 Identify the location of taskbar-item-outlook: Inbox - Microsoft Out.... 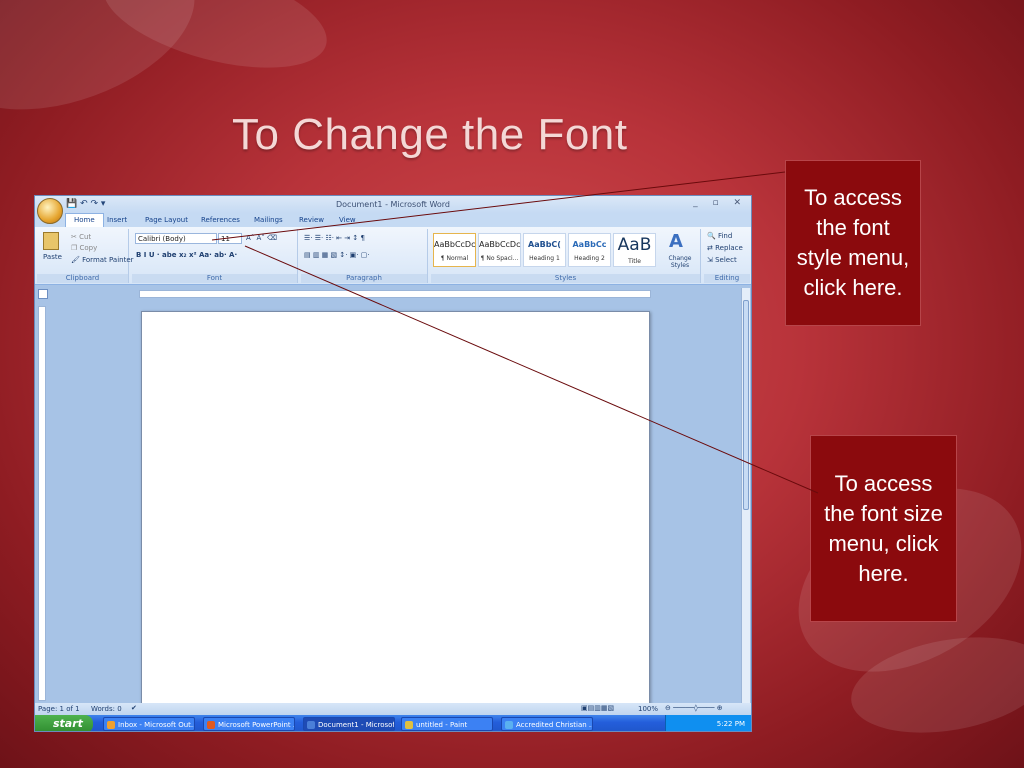
(149, 724).